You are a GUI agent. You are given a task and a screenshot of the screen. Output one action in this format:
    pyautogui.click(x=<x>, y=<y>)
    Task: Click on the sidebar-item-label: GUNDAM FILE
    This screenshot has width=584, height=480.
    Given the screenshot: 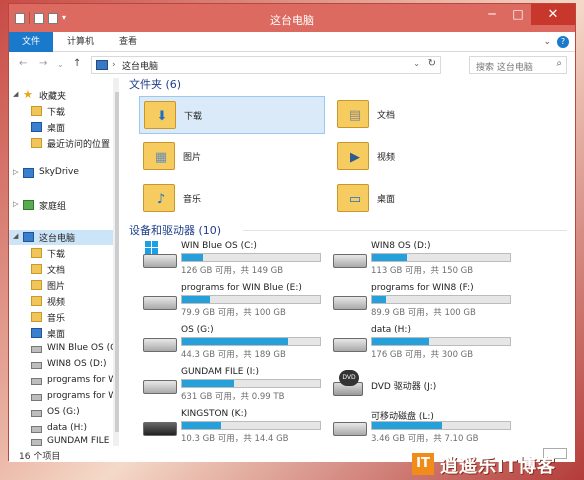 What is the action you would take?
    pyautogui.click(x=78, y=441)
    